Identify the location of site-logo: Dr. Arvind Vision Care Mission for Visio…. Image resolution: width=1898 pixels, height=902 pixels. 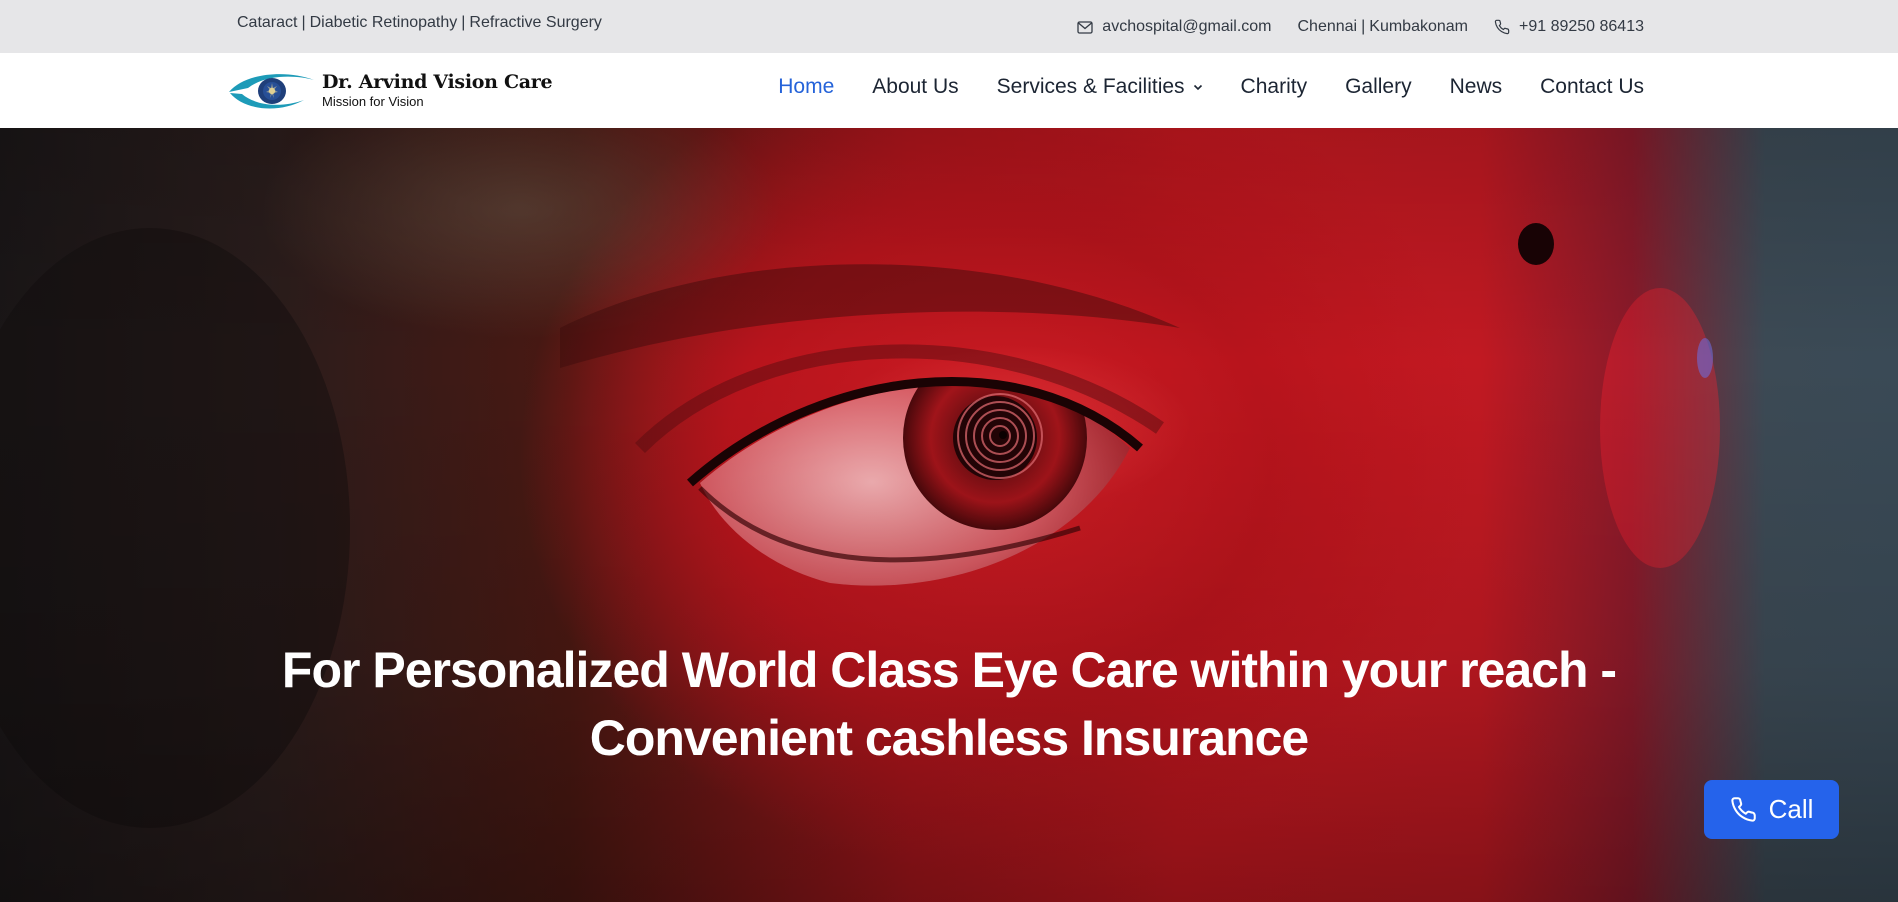
(389, 90).